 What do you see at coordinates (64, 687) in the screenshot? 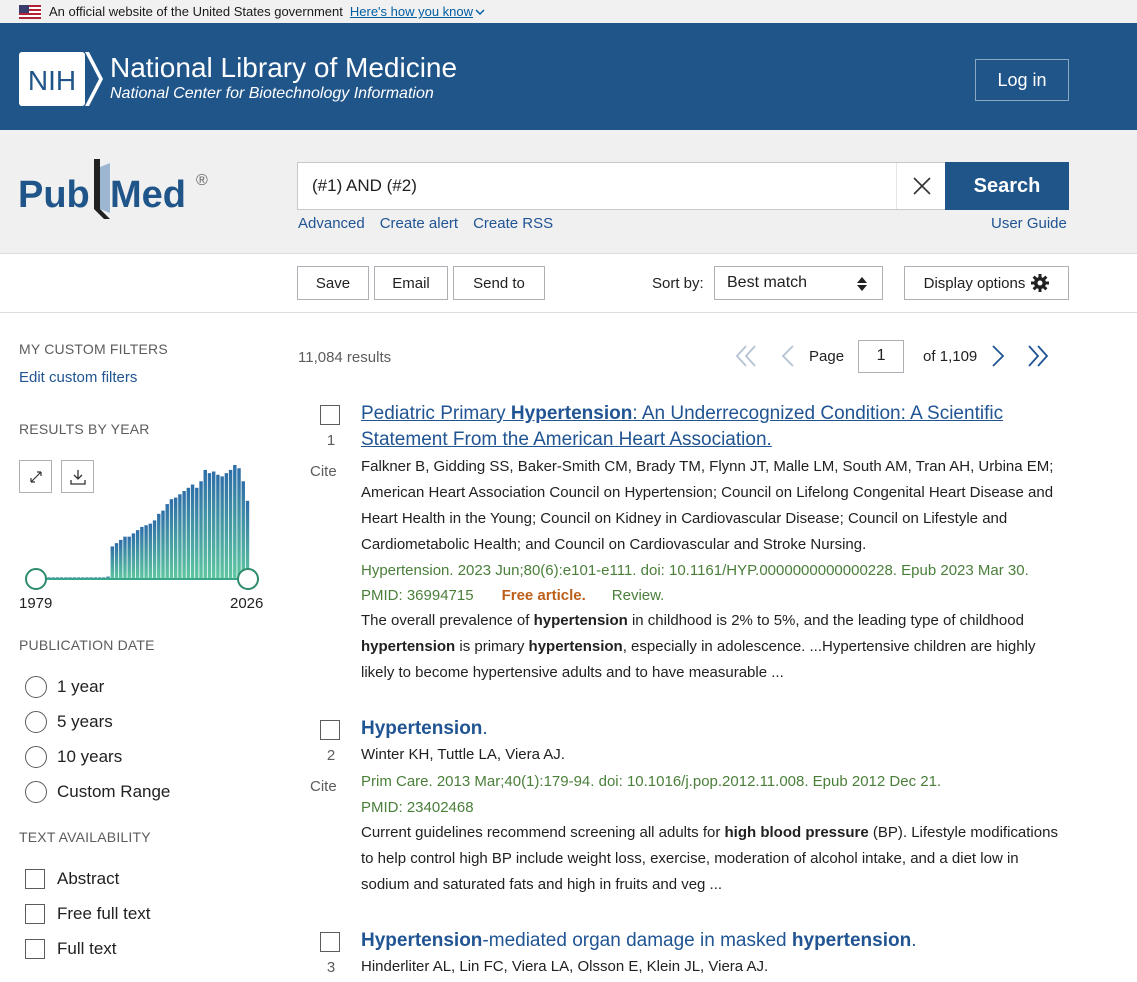
I see `date-option-1-year: 1 year` at bounding box center [64, 687].